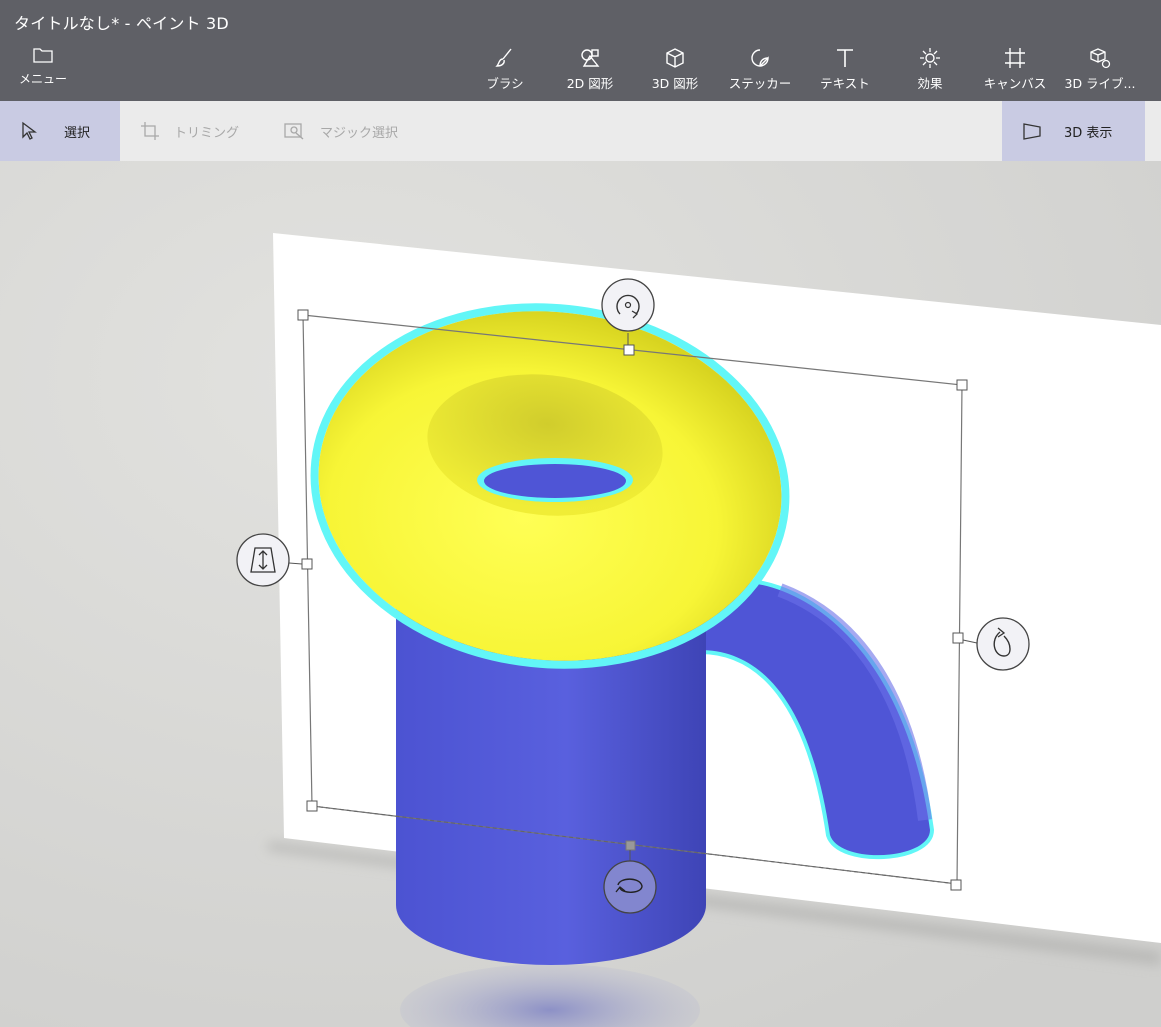 This screenshot has height=1027, width=1161. What do you see at coordinates (675, 83) in the screenshot?
I see `3d-shapes-label: 3D 図形` at bounding box center [675, 83].